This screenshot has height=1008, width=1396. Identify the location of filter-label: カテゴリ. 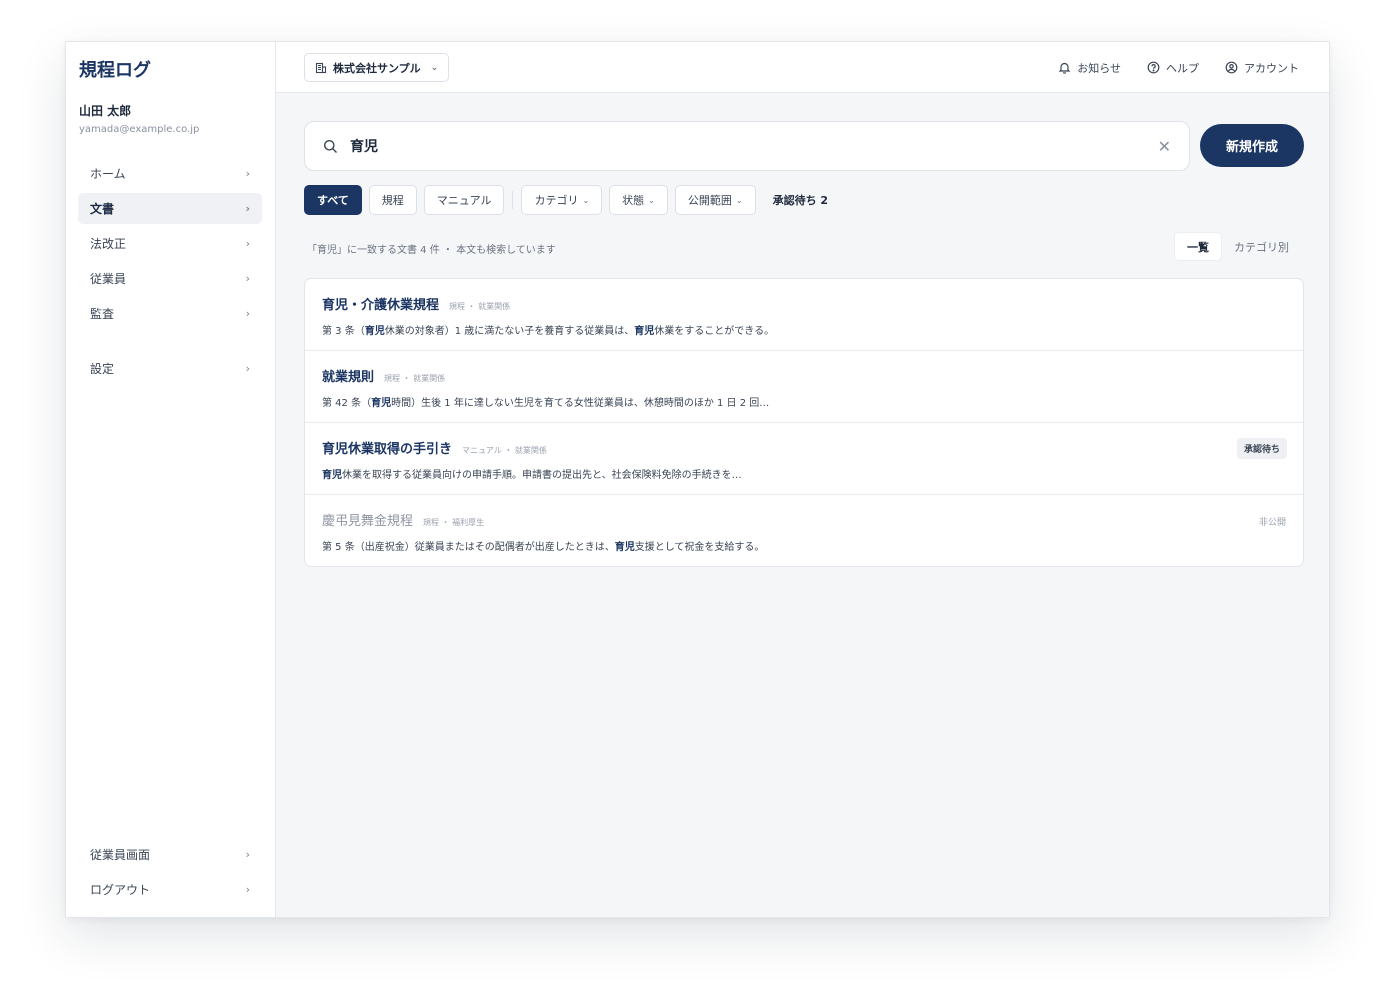
(556, 200).